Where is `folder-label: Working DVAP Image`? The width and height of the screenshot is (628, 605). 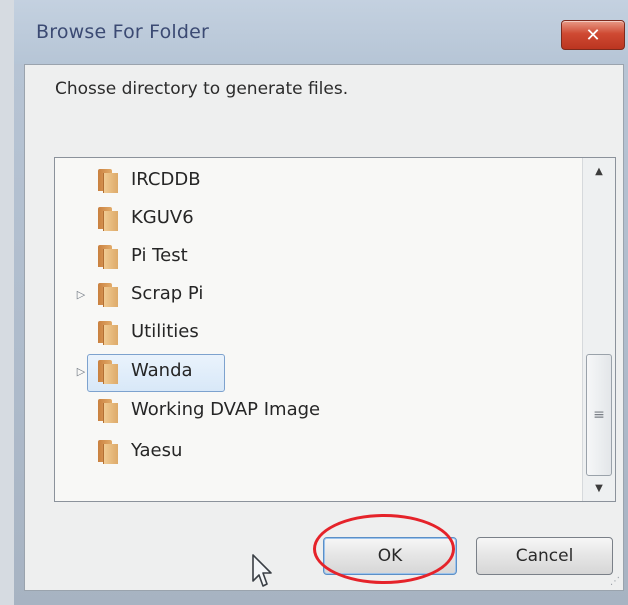
folder-label: Working DVAP Image is located at coordinates (226, 409).